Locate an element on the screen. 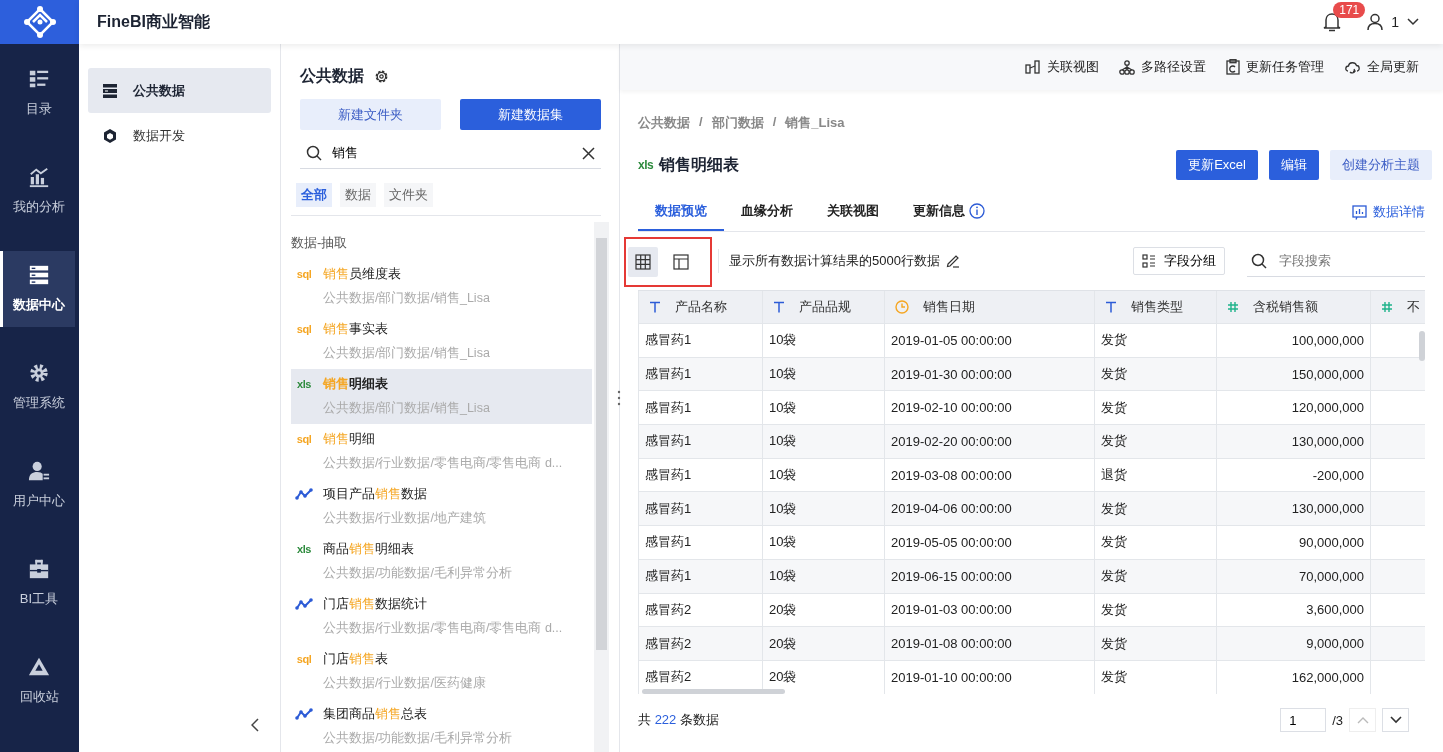  user-icon is located at coordinates (1375, 22).